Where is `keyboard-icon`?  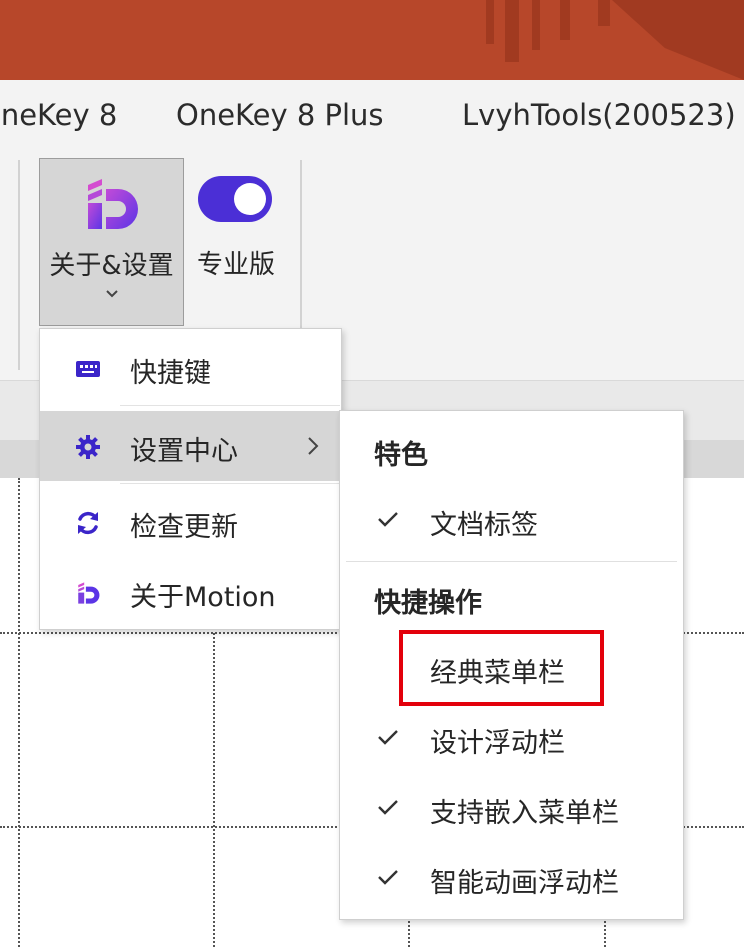
keyboard-icon is located at coordinates (88, 369).